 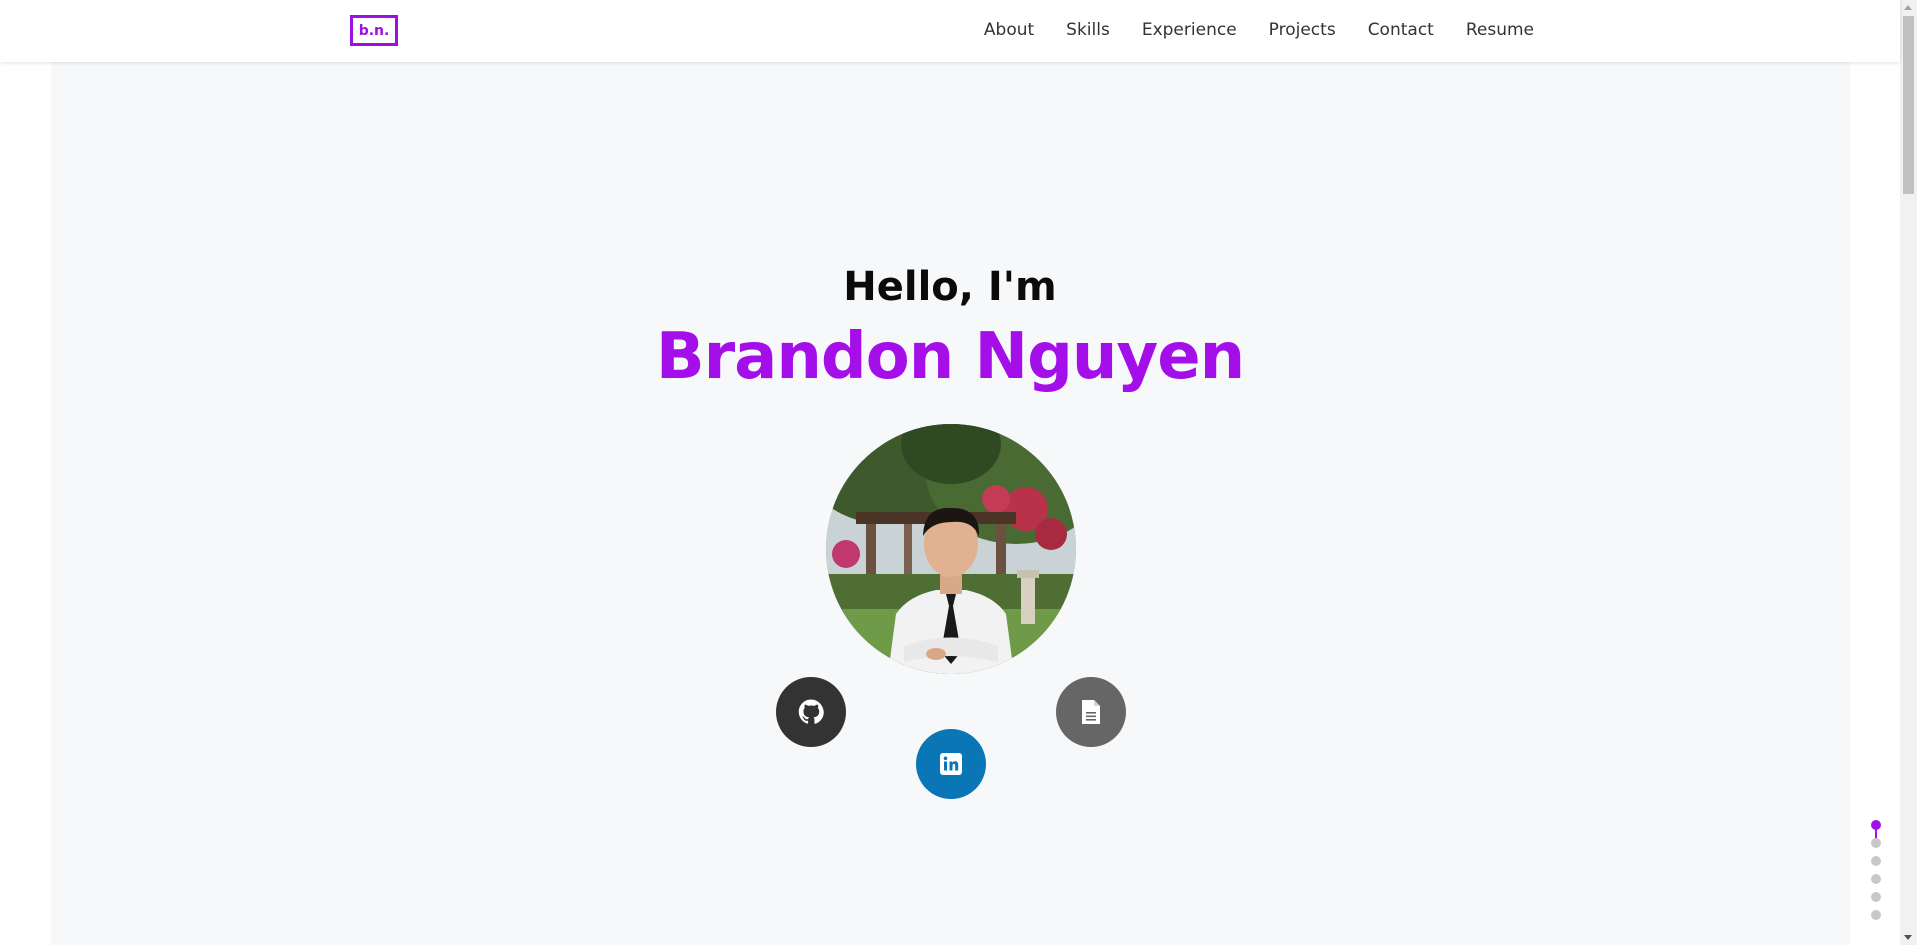 What do you see at coordinates (1302, 30) in the screenshot?
I see `nav-link-projects: Projects` at bounding box center [1302, 30].